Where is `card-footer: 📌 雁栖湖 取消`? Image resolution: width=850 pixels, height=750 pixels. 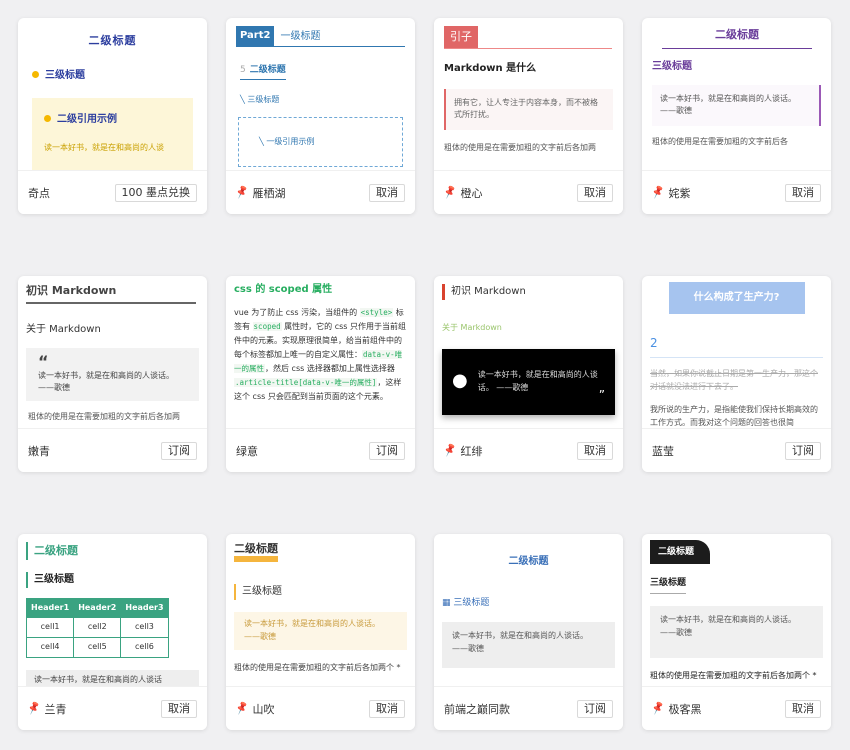
card-footer: 📌 雁栖湖 取消 is located at coordinates (320, 192).